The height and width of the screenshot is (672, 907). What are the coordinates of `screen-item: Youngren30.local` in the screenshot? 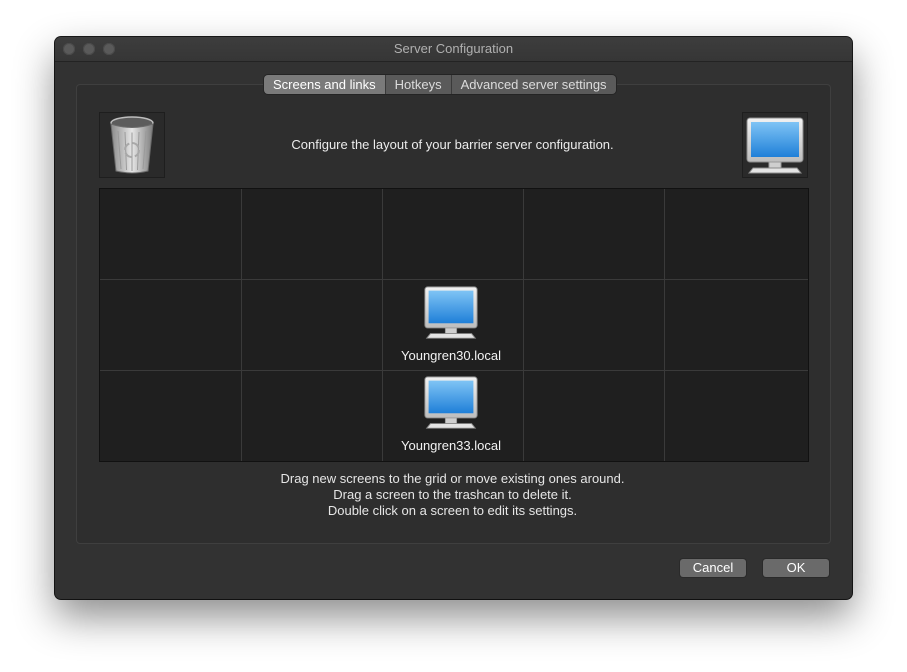 It's located at (451, 324).